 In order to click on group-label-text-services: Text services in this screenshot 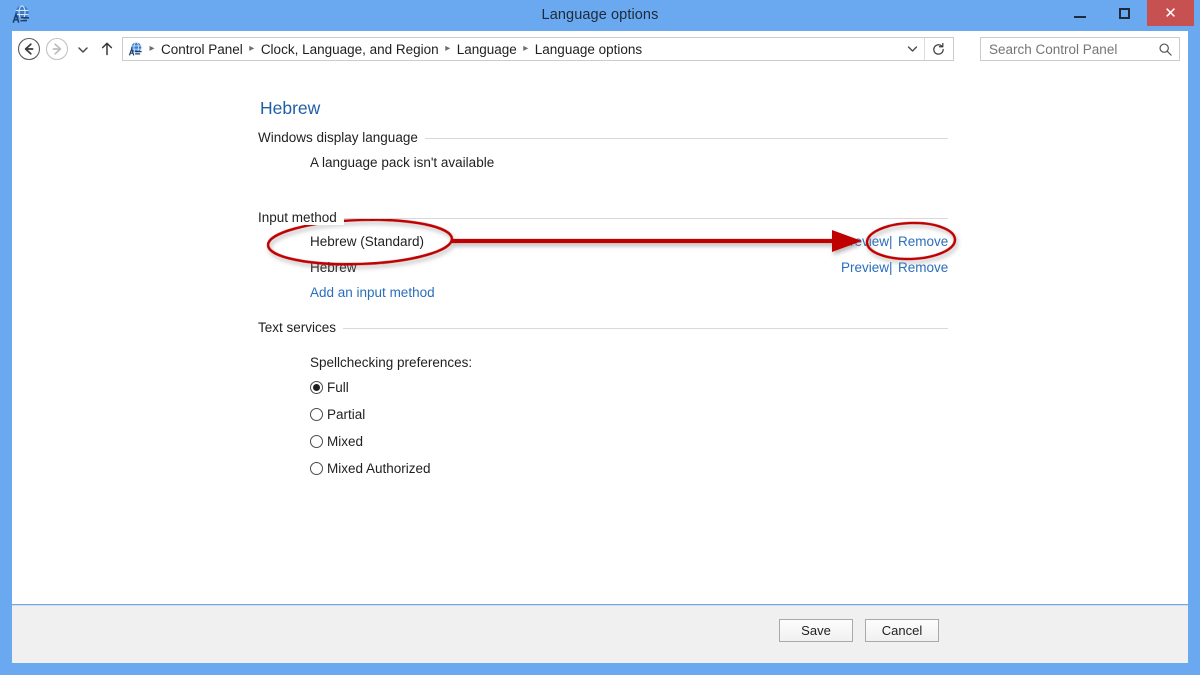, I will do `click(301, 327)`.